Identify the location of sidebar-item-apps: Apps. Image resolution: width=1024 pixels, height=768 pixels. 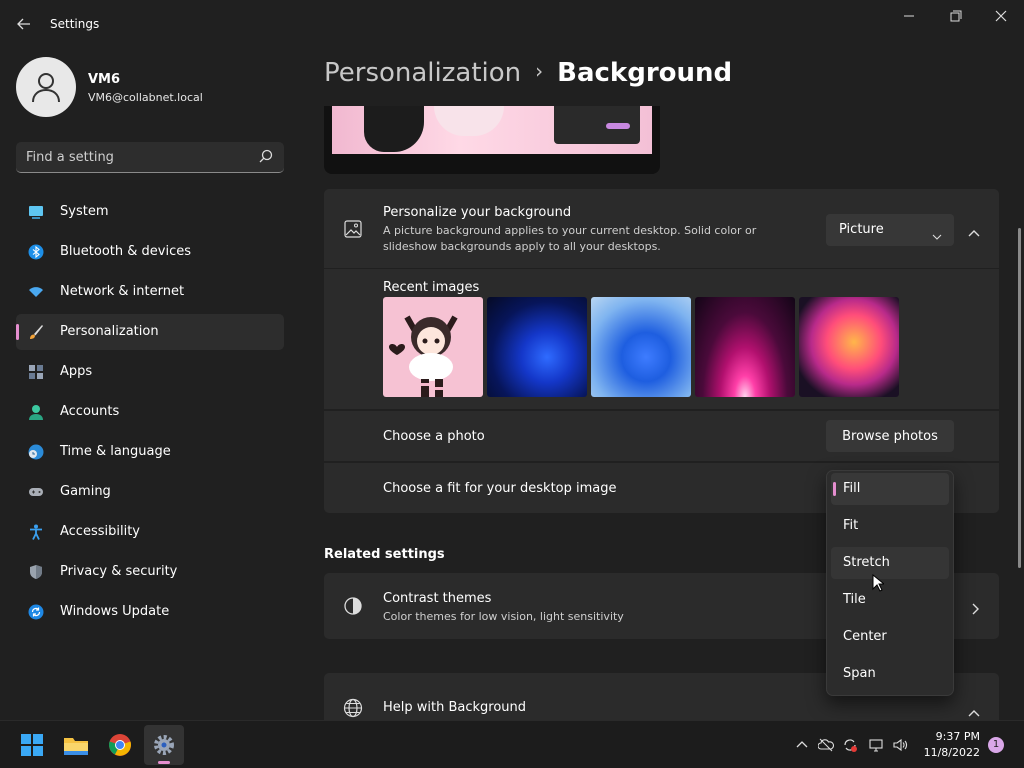
(150, 372).